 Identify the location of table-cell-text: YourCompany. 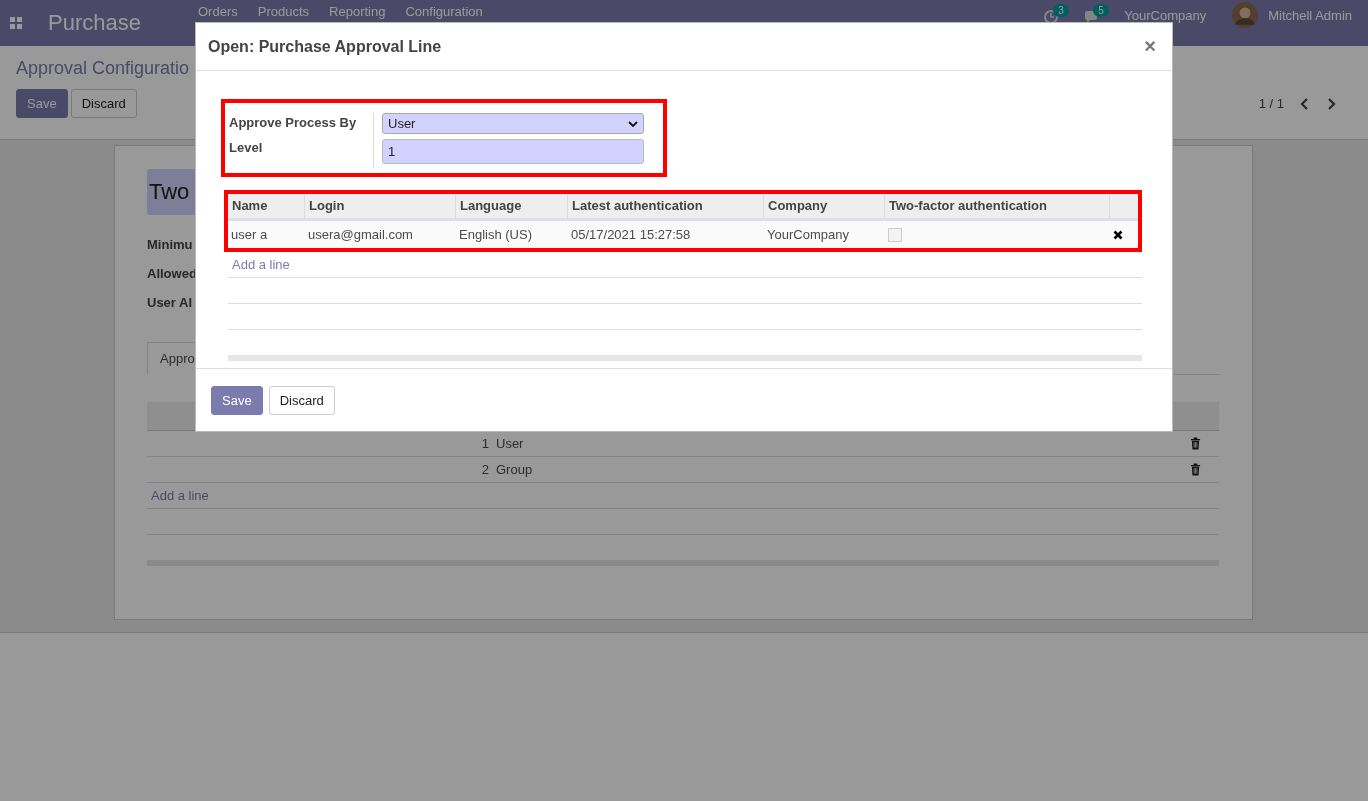
(808, 234).